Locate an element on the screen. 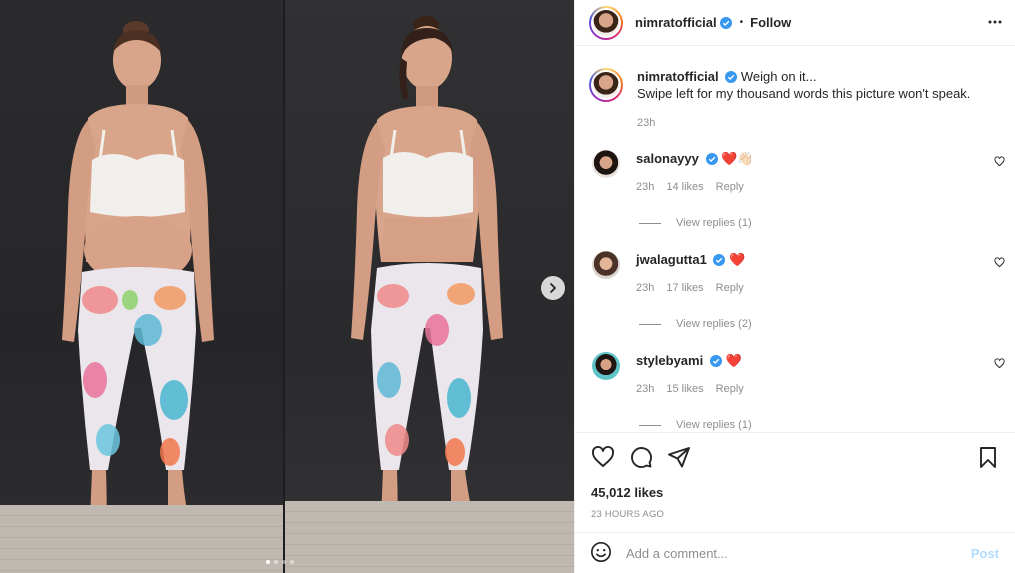  comment-item: jwalagutta1 ❤️ 23h 17 likes Reply is located at coordinates (795, 274).